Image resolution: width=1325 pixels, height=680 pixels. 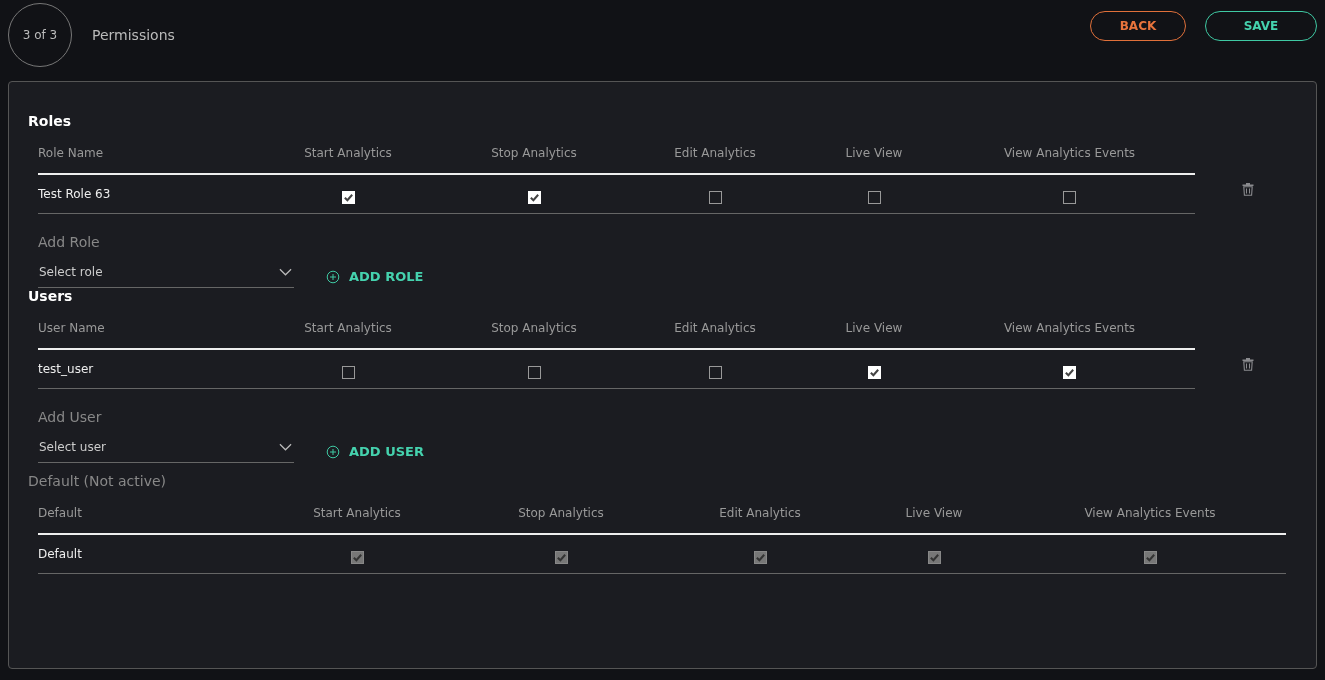 What do you see at coordinates (72, 328) in the screenshot?
I see `column-header: User Name` at bounding box center [72, 328].